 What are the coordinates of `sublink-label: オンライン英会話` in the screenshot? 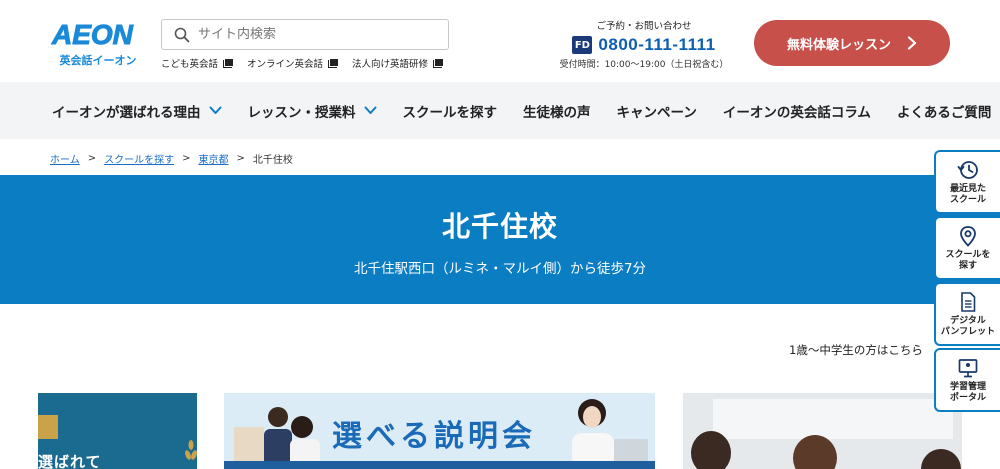 It's located at (285, 64).